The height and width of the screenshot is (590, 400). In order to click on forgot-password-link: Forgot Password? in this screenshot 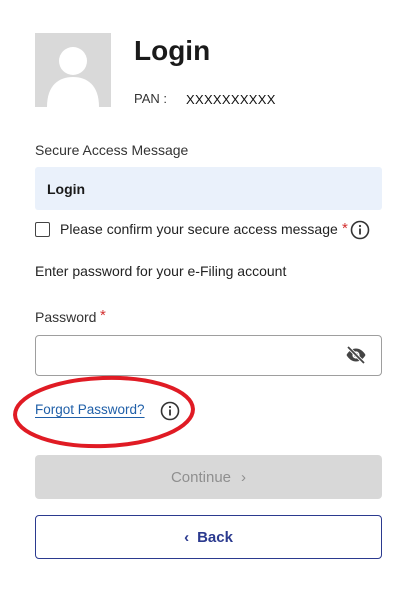, I will do `click(90, 409)`.